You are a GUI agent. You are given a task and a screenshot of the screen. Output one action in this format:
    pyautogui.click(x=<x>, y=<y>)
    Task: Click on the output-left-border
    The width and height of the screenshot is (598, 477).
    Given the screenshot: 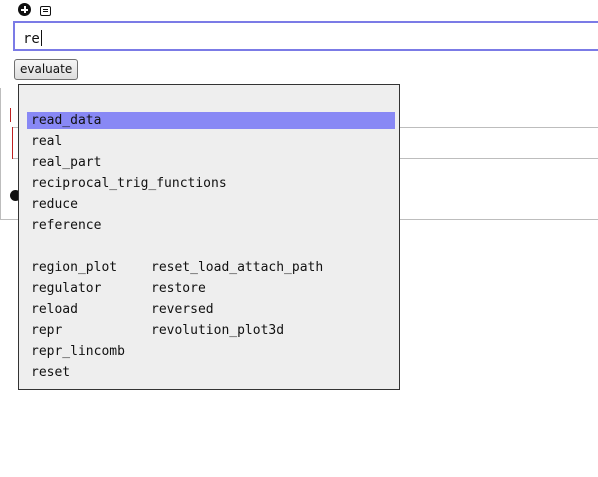 What is the action you would take?
    pyautogui.click(x=12, y=143)
    